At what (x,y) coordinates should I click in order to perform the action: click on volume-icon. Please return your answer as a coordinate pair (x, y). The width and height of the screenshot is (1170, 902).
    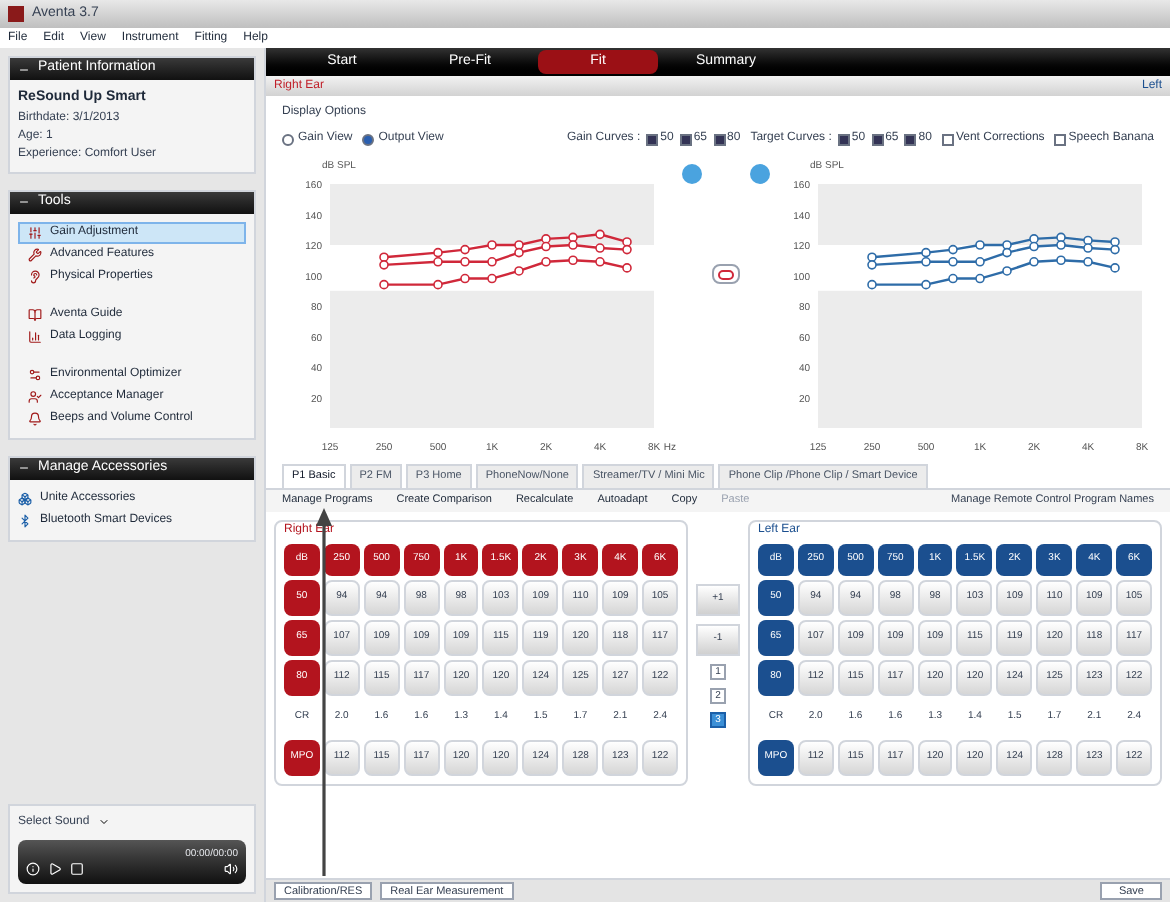
    Looking at the image, I should click on (231, 869).